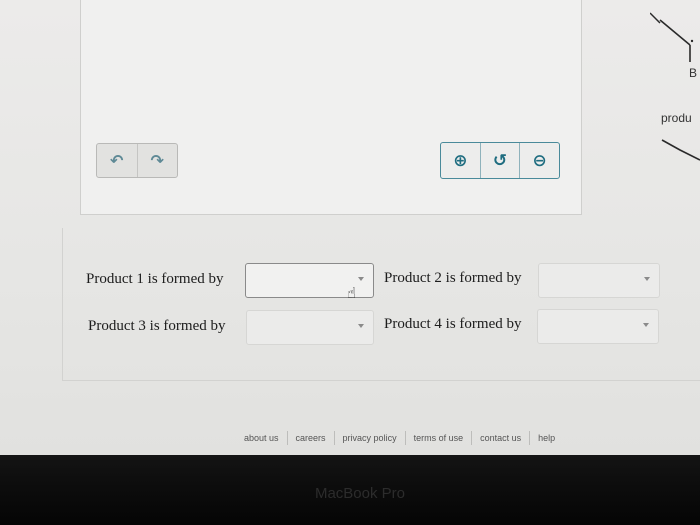 Image resolution: width=700 pixels, height=525 pixels. I want to click on question-label-2: Product 2 is formed by, so click(453, 278).